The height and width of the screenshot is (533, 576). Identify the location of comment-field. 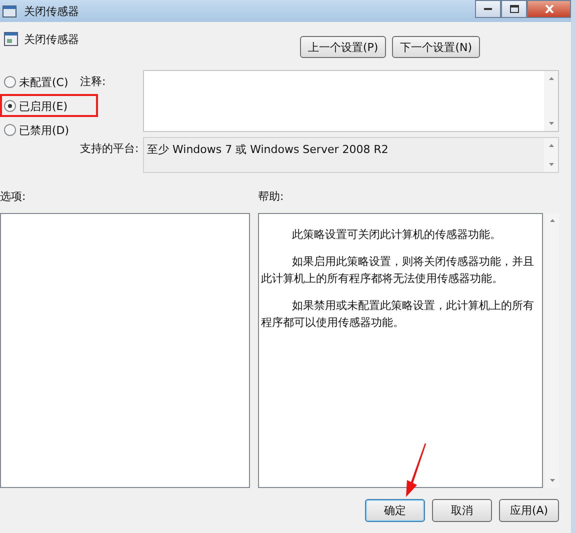
(351, 101).